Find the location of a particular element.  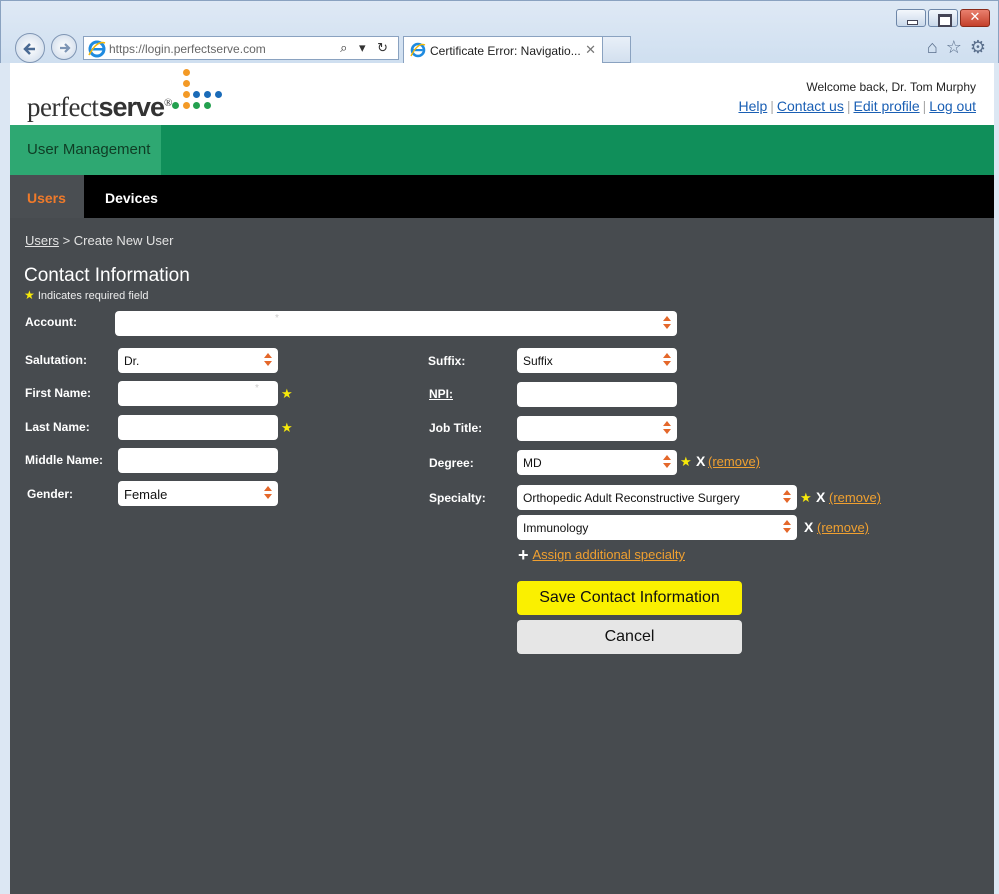

address-bar: https://login.perfectserve.com ⌕ ▾ ↻ is located at coordinates (241, 48).